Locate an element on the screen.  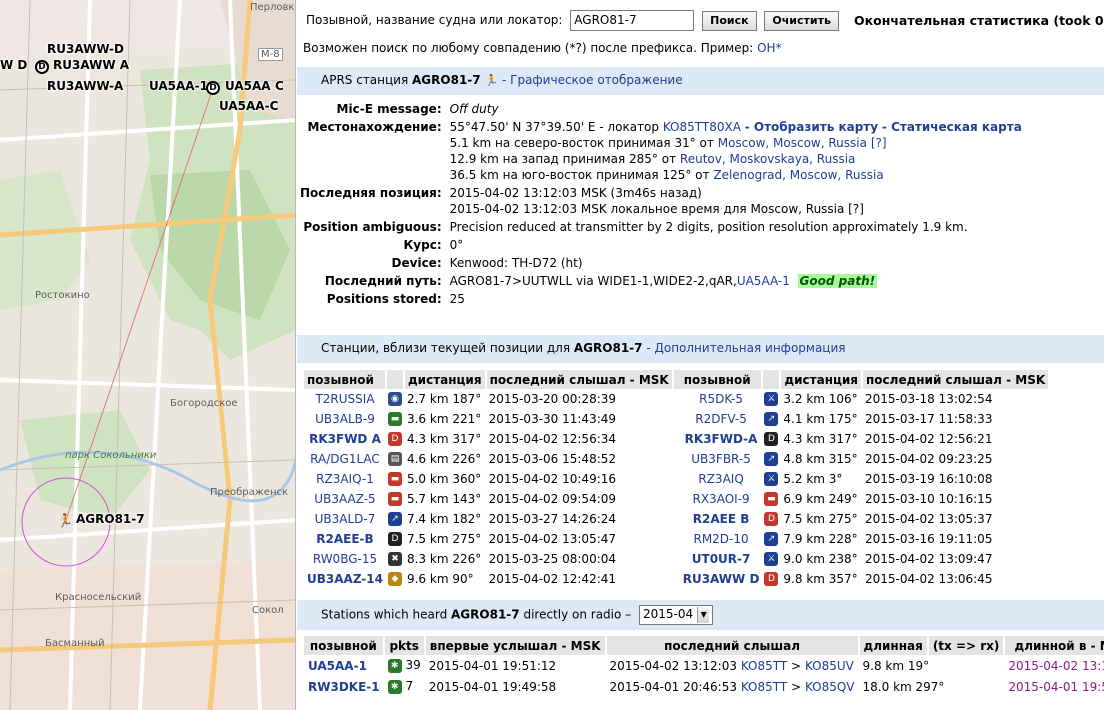
callsign-link: UT0UR-7 is located at coordinates (721, 559).